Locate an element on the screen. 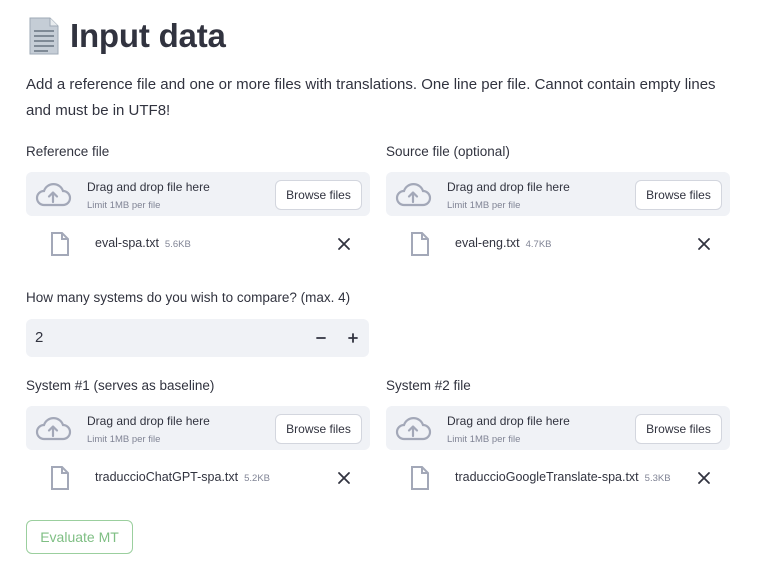 The image size is (772, 581). uploaded-file: traduccioChatGPT-spa.txt 5.2KB is located at coordinates (198, 478).